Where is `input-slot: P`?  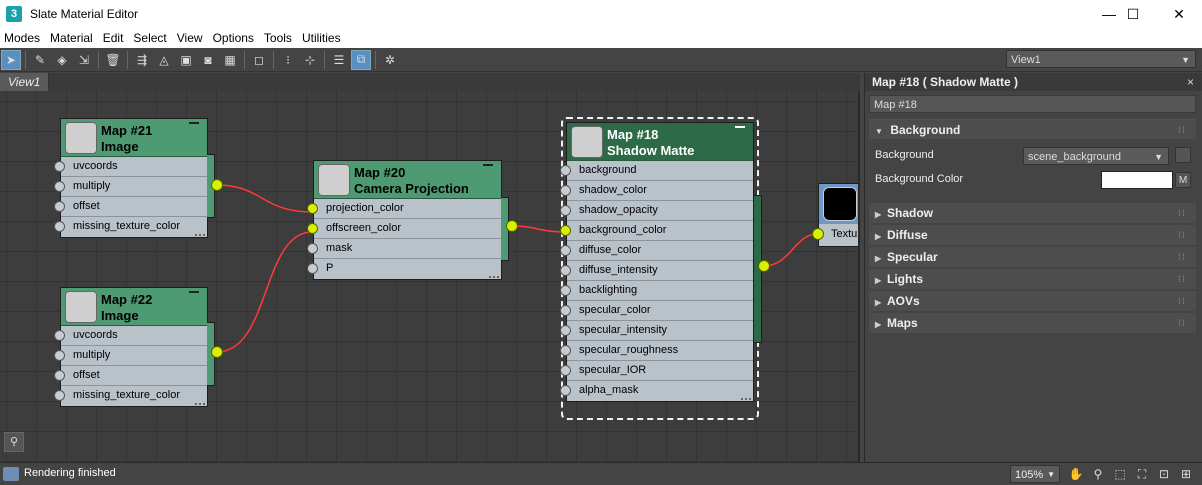 input-slot: P is located at coordinates (404, 269).